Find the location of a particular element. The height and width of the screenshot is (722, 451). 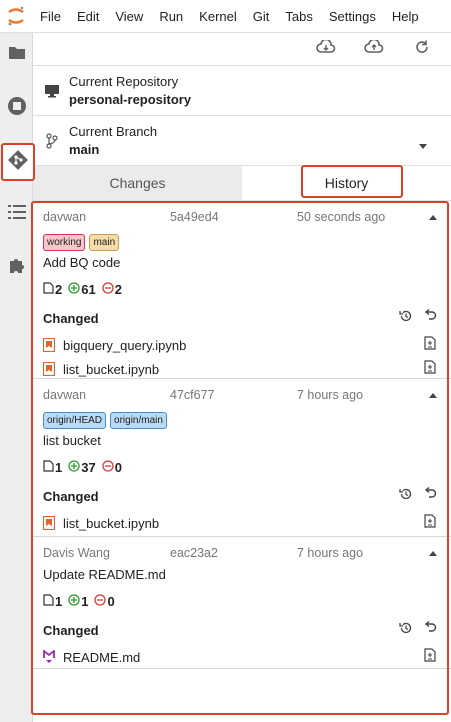

menu-settings: Settings is located at coordinates (352, 16).